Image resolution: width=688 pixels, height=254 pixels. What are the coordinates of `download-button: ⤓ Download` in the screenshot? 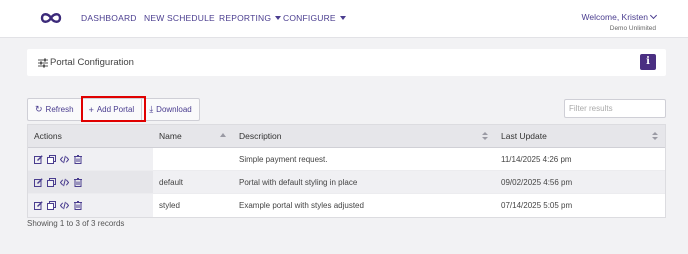 It's located at (170, 109).